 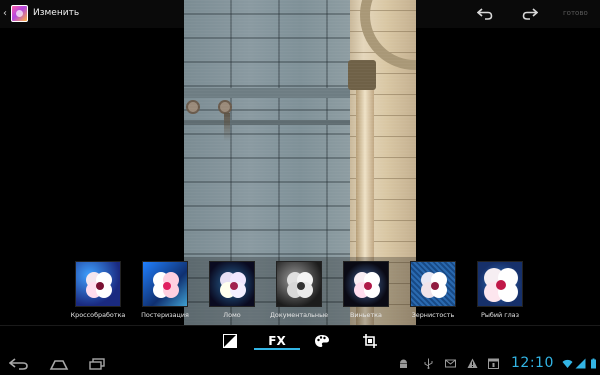 I want to click on battery-icon, so click(x=593, y=363).